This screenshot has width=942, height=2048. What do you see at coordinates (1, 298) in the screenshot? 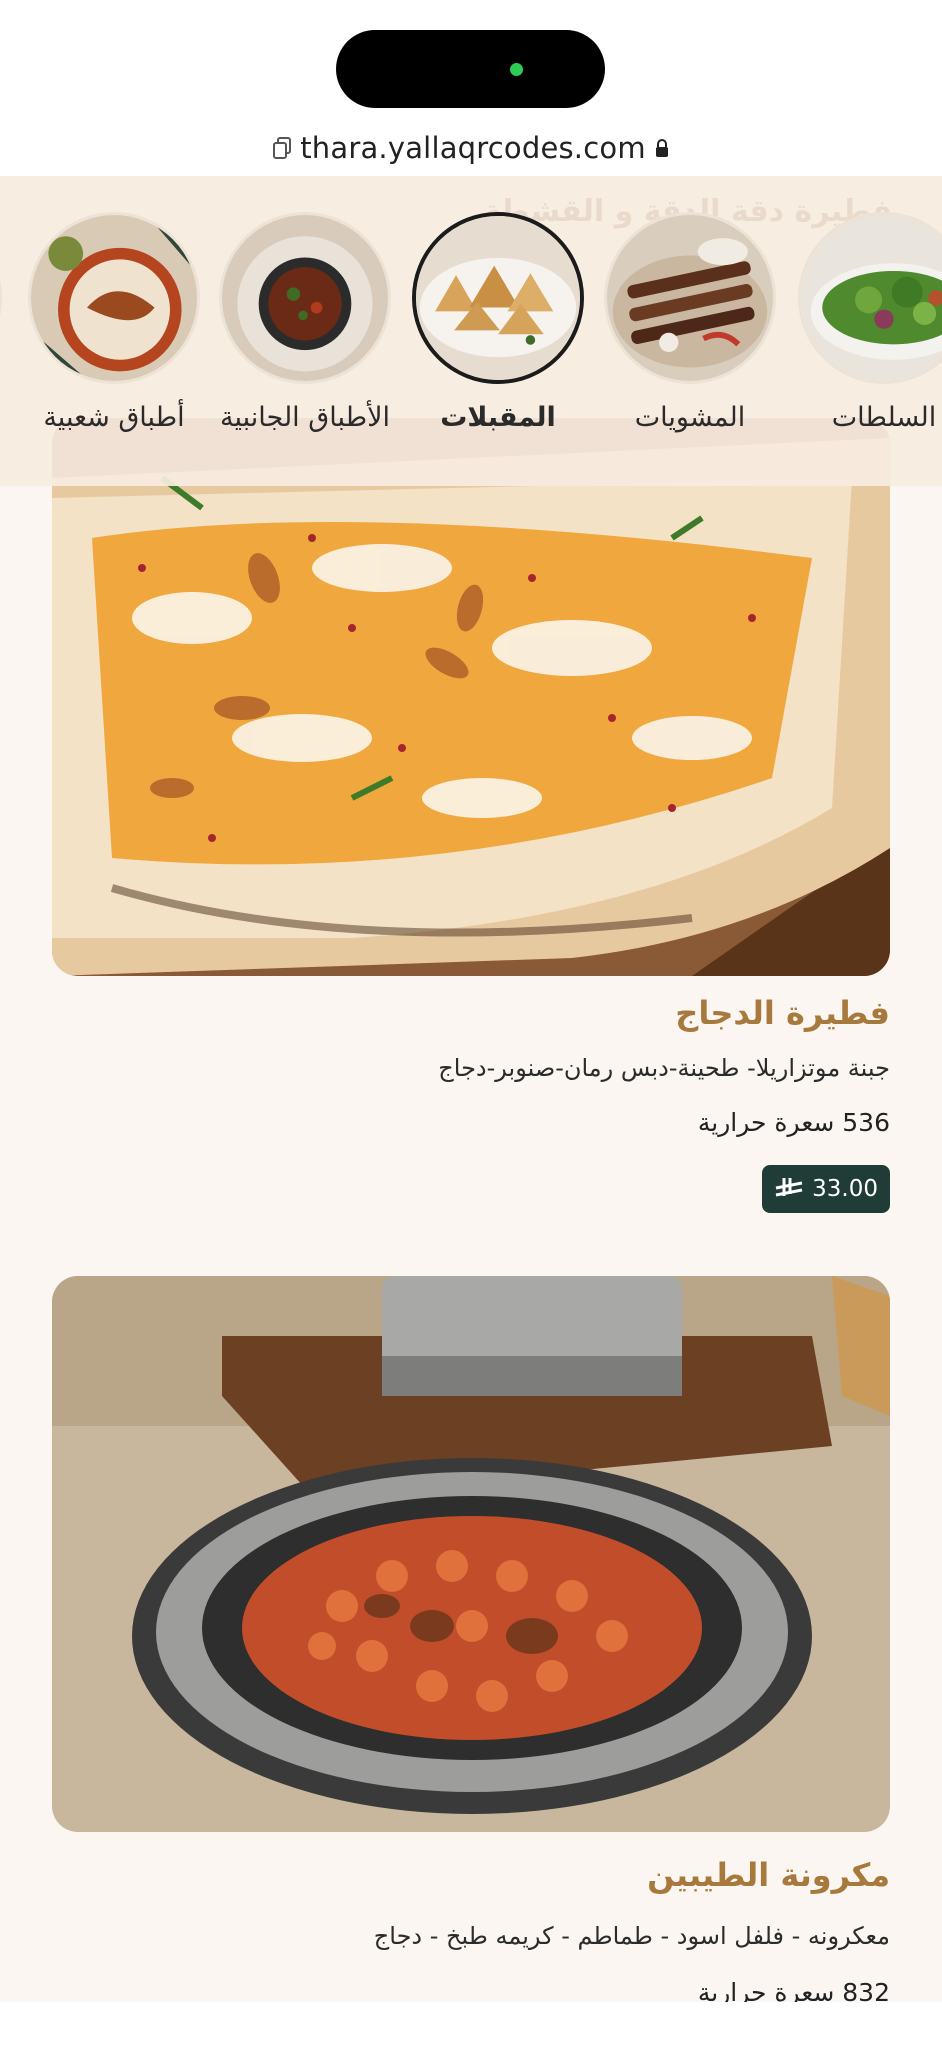
I see `category-partial-offscreen` at bounding box center [1, 298].